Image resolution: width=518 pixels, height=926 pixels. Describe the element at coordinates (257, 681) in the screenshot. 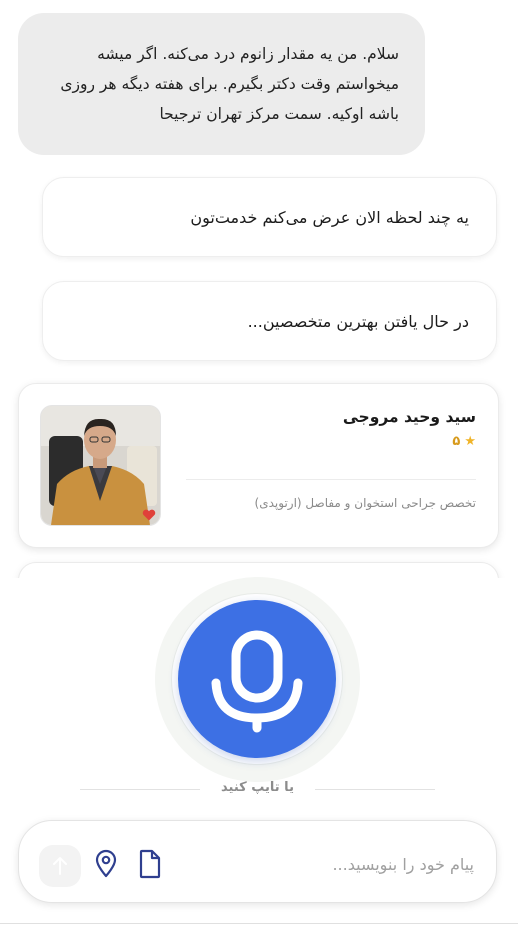

I see `microphone-icon` at that location.